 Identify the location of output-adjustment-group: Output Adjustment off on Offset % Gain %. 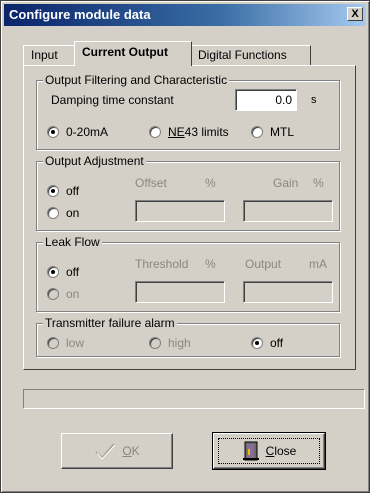
(188, 192).